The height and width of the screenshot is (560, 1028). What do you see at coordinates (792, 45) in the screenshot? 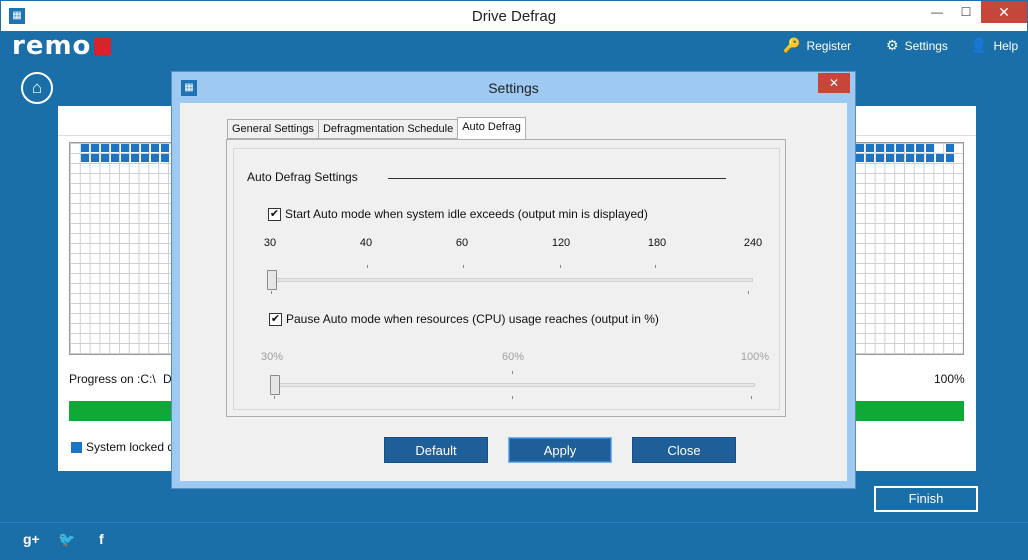
I see `key-icon: 🔑` at bounding box center [792, 45].